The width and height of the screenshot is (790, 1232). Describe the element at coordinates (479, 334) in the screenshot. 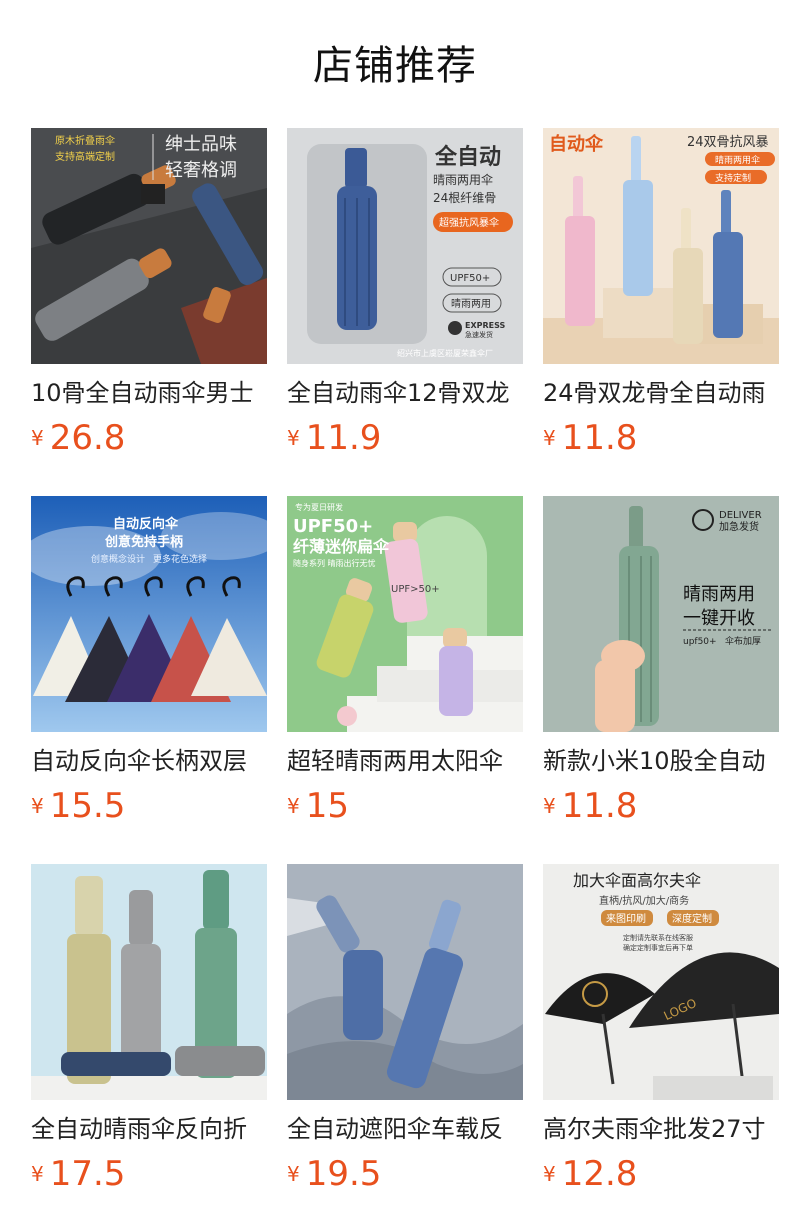

I see `image-caption: 急速发货` at that location.